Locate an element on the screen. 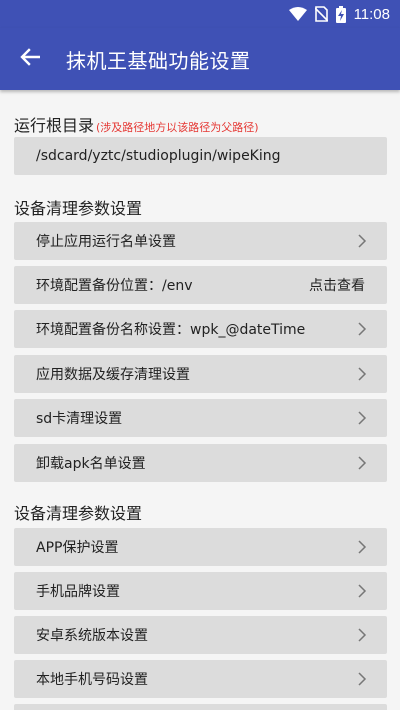 The image size is (400, 710). root-dir-title: 运行根目录 (涉及路径地方以该路径为父路径) is located at coordinates (136, 124).